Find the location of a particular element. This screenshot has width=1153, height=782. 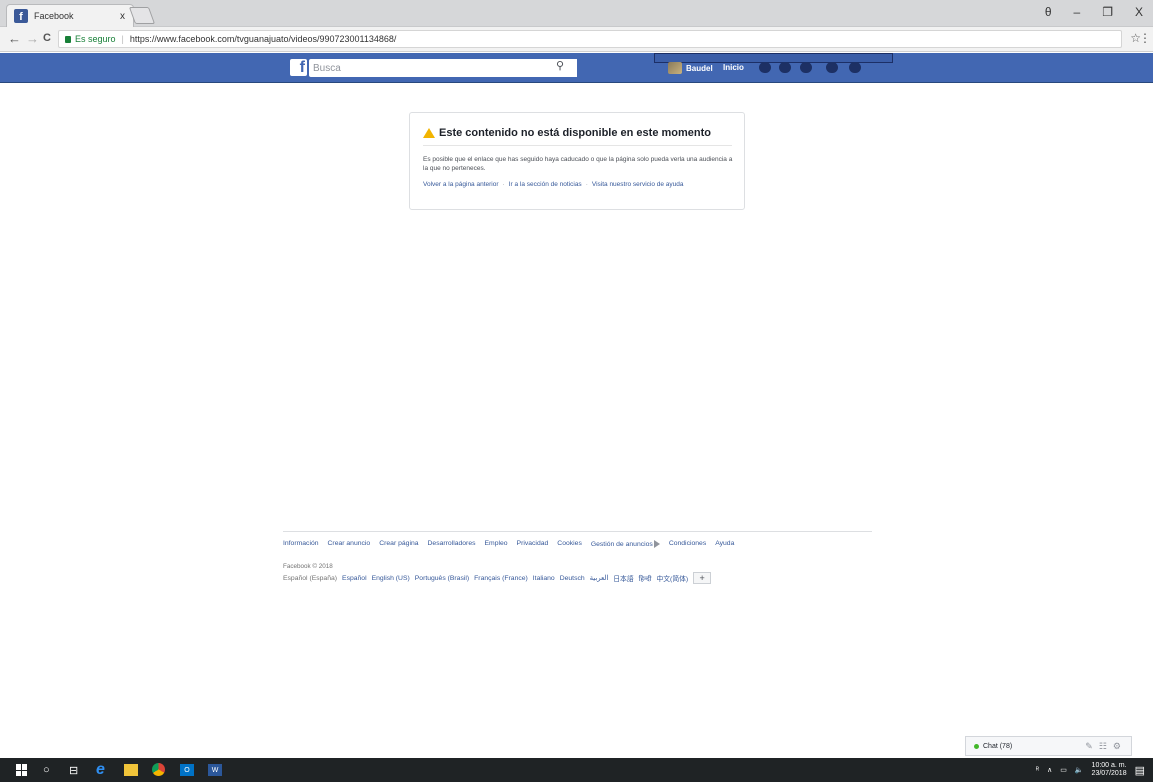

outlook-icon: O is located at coordinates (187, 770).